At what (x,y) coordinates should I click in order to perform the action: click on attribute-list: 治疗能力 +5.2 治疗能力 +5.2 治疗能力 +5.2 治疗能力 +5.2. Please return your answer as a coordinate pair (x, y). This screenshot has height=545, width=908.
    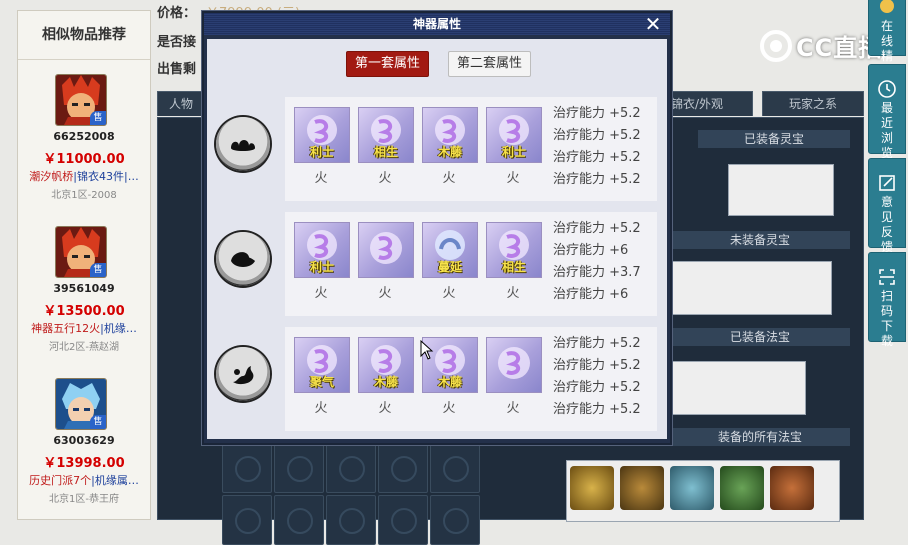
    Looking at the image, I should click on (605, 147).